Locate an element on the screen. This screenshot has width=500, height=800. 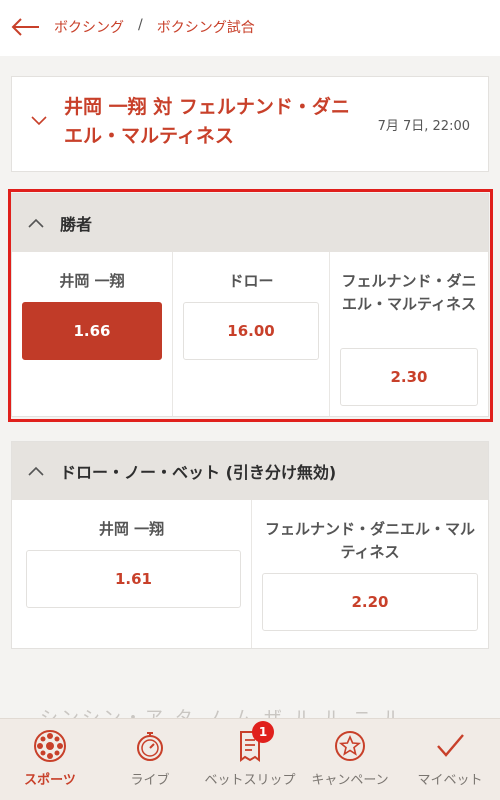
breadcrumb: ボクシング / ボクシング試合 is located at coordinates (154, 27).